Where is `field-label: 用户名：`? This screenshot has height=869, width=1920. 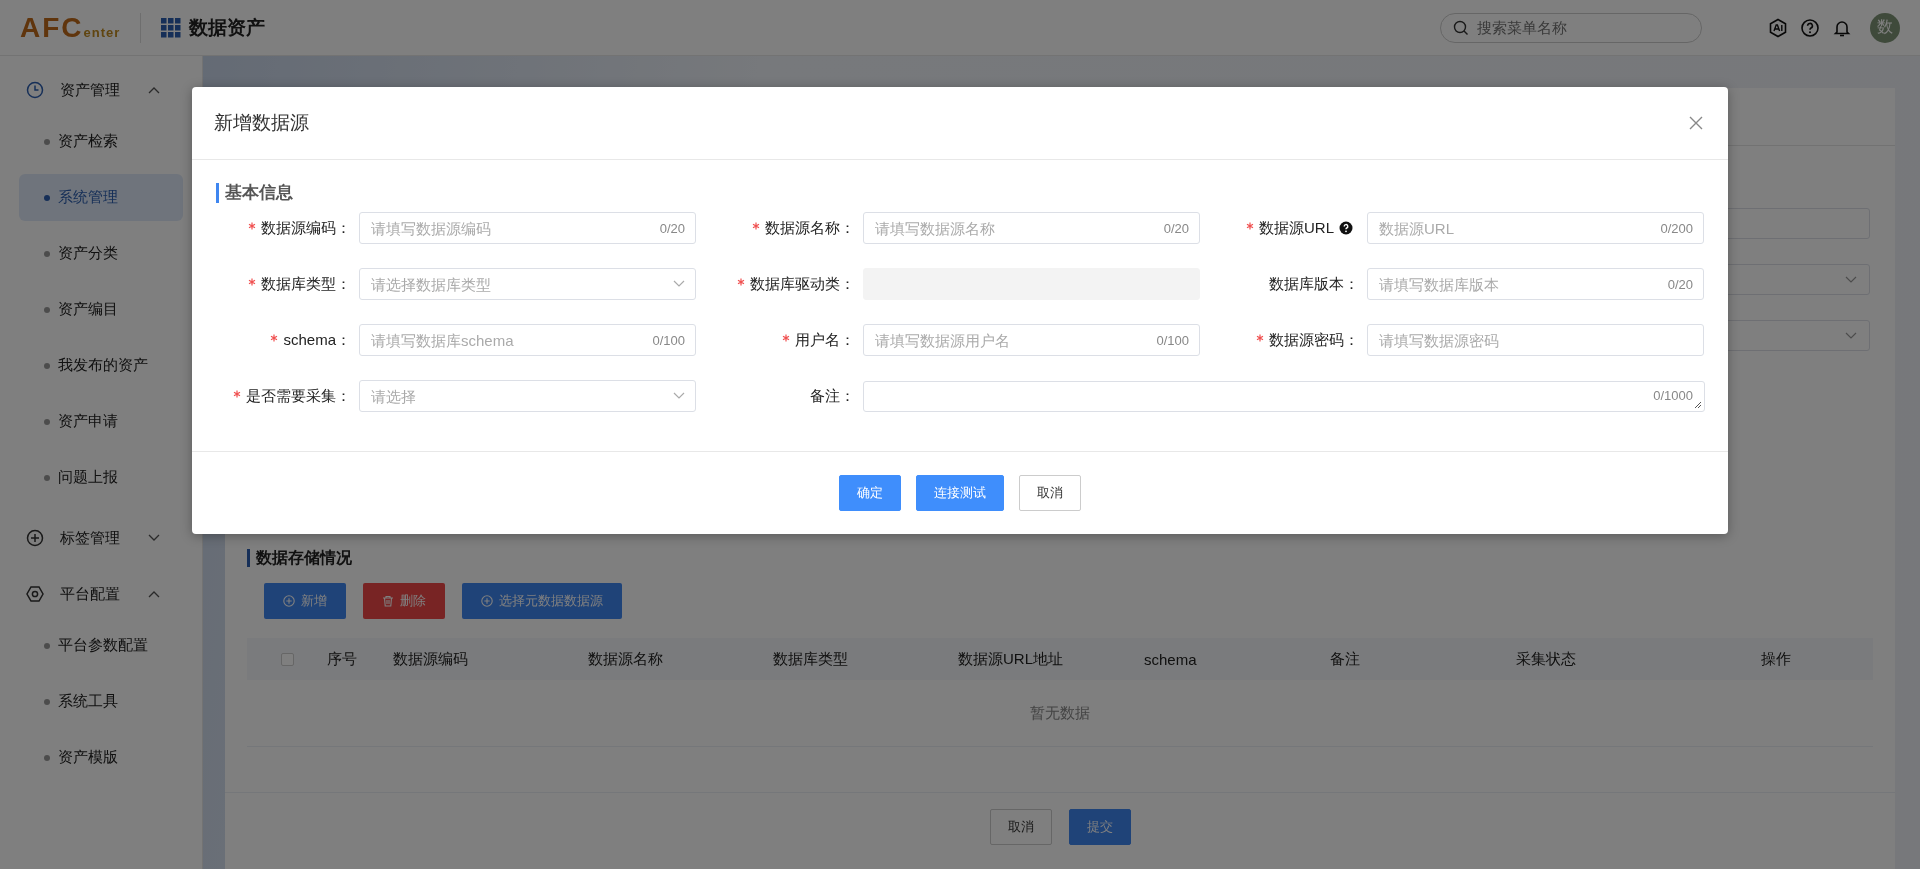 field-label: 用户名： is located at coordinates (825, 340).